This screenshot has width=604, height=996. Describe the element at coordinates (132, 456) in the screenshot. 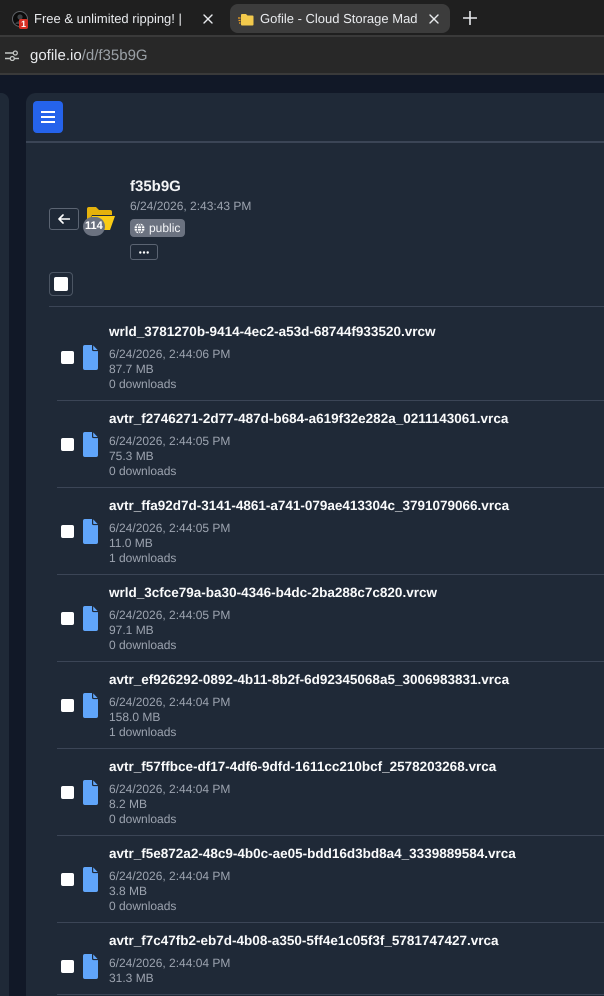

I see `file-size: 75.3 MB` at that location.